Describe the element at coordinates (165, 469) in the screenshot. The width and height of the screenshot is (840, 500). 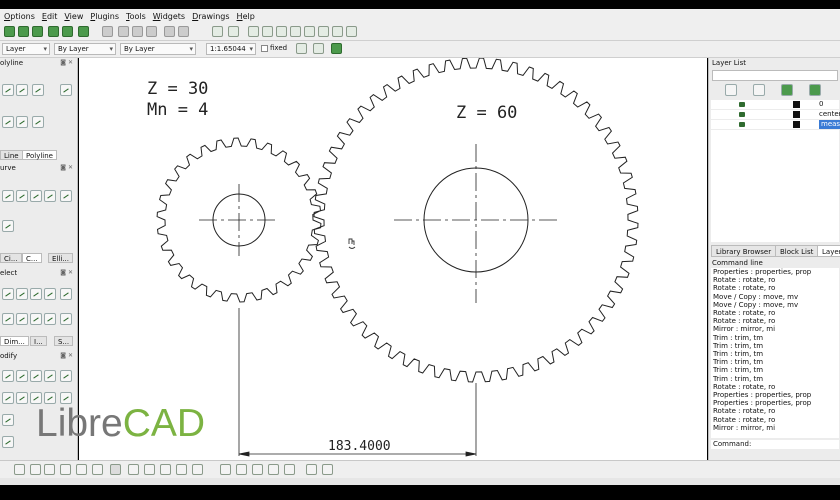
I see `restrict-vertical-icon` at that location.